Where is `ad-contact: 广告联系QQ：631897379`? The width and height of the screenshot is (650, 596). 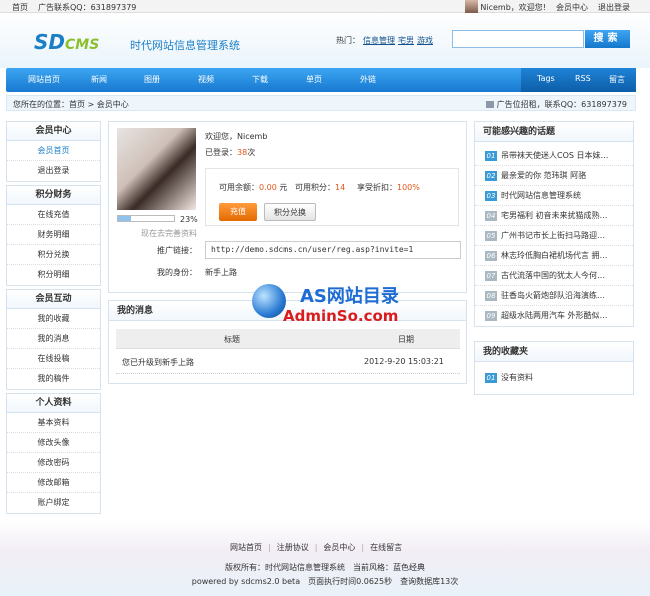 ad-contact: 广告联系QQ：631897379 is located at coordinates (87, 7).